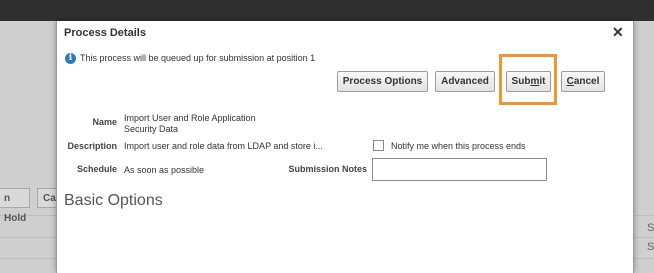 The image size is (654, 273). What do you see at coordinates (104, 122) in the screenshot?
I see `name-label: Name` at bounding box center [104, 122].